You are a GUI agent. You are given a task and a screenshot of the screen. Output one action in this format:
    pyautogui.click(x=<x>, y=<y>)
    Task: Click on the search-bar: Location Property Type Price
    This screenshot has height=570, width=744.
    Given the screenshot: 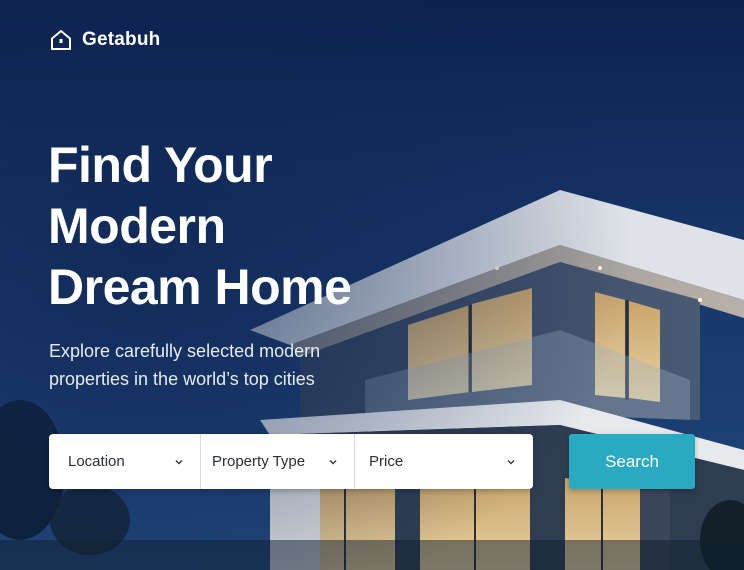 What is the action you would take?
    pyautogui.click(x=291, y=461)
    